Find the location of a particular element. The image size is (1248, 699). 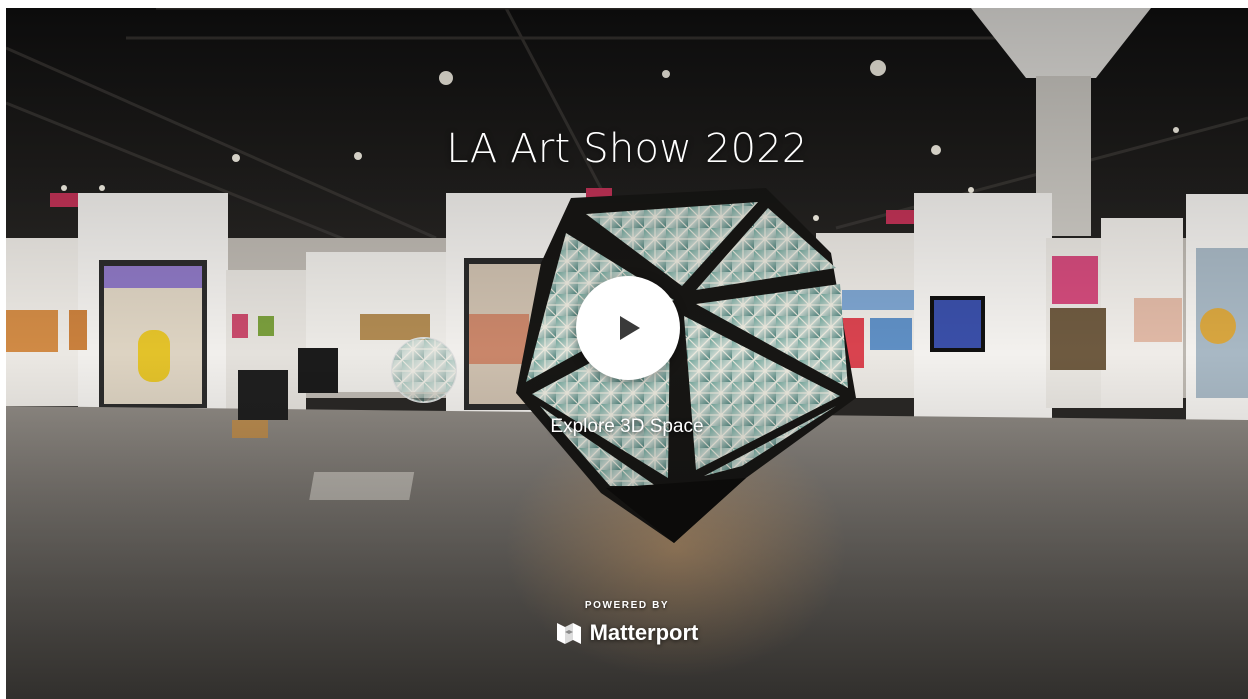

matterport-brand-link: Matterport is located at coordinates (627, 633).